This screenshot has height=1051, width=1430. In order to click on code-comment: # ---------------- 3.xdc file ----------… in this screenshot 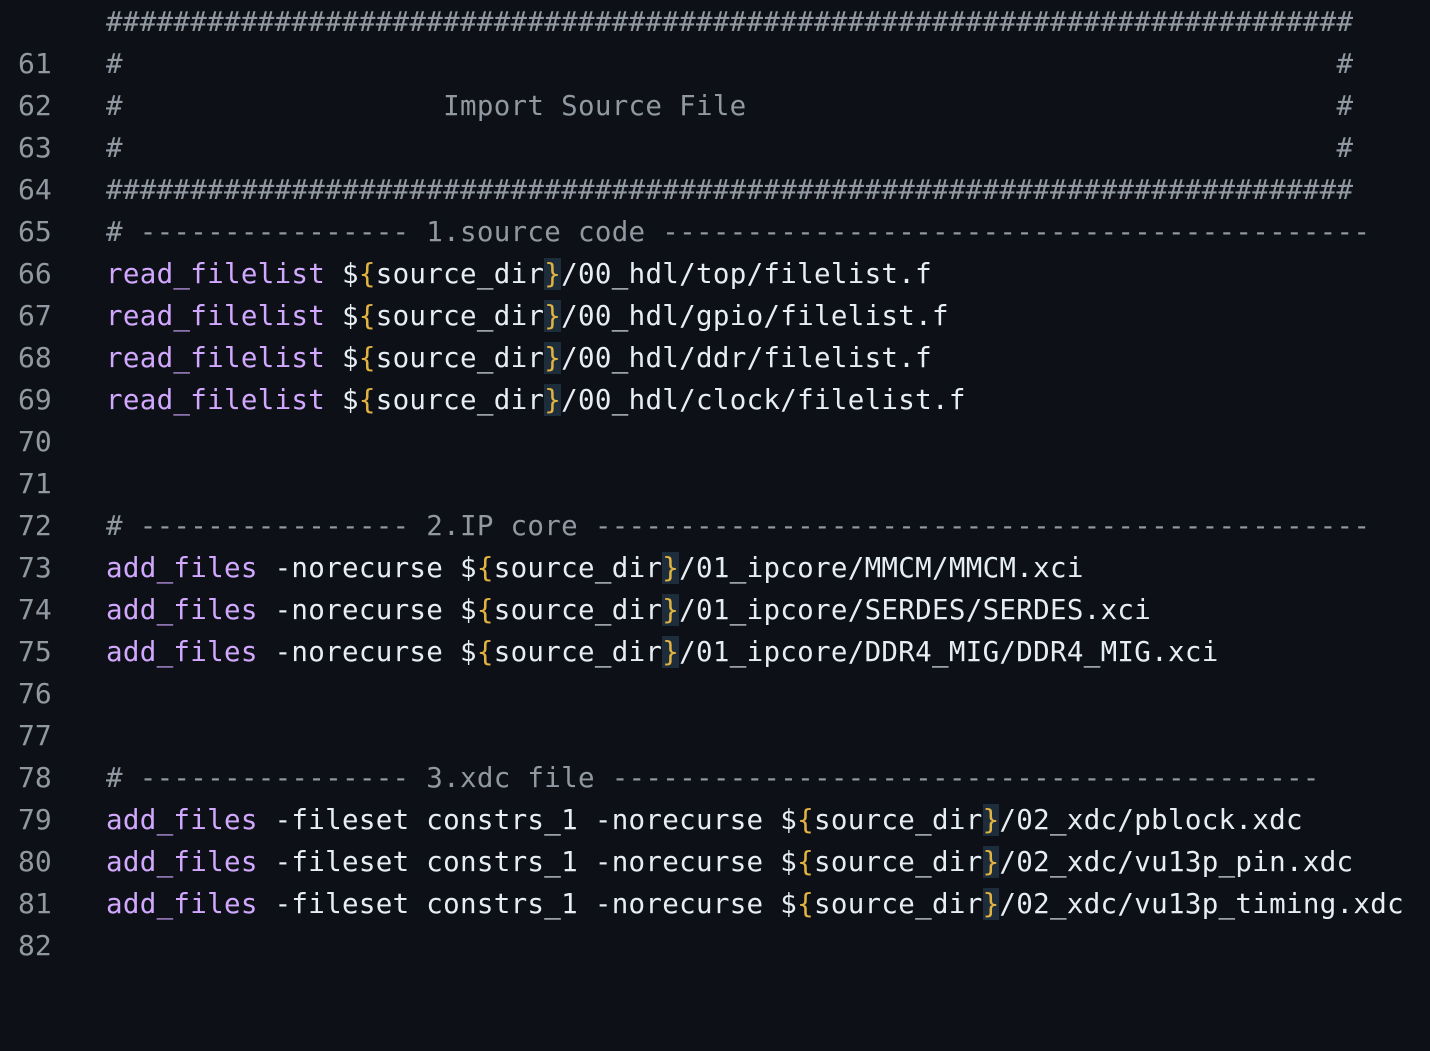, I will do `click(713, 778)`.